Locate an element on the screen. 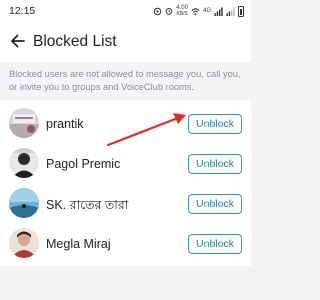  user-name: Pagol Premic is located at coordinates (83, 164).